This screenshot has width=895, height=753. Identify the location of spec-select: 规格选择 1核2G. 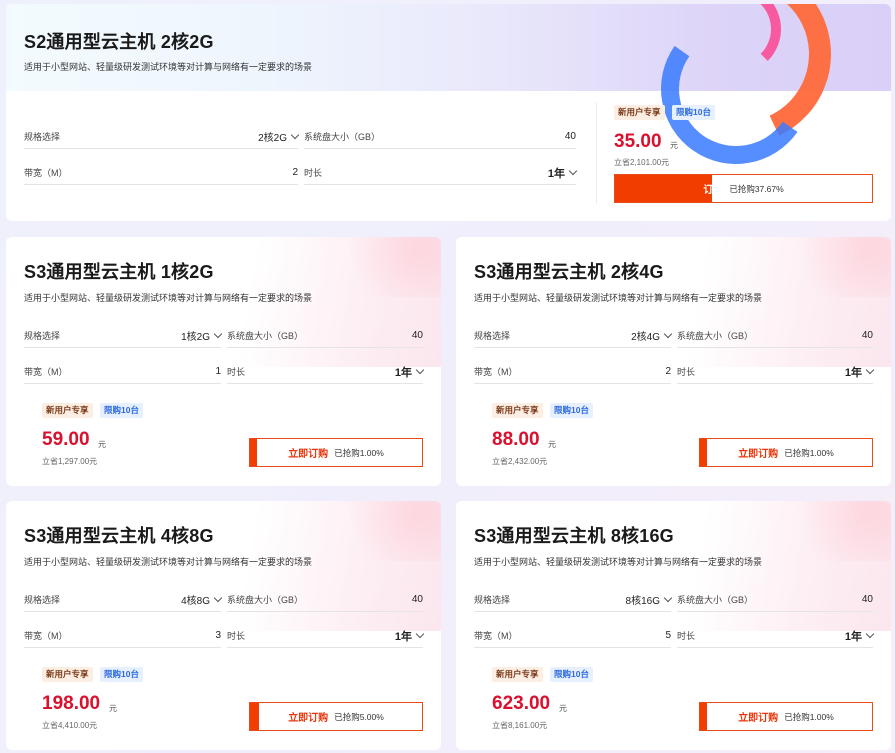
(123, 336).